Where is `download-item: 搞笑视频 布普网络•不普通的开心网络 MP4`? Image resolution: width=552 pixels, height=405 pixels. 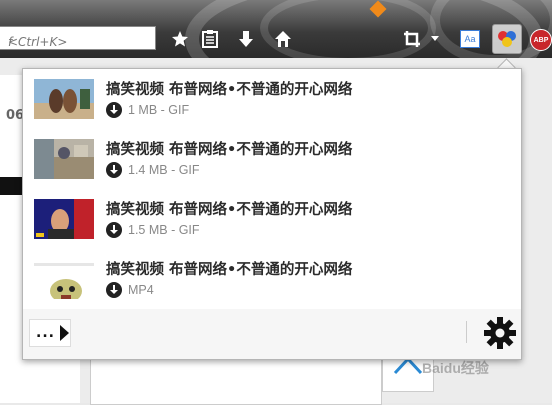
download-item: 搞笑视频 布普网络•不普通的开心网络 MP4 is located at coordinates (272, 279).